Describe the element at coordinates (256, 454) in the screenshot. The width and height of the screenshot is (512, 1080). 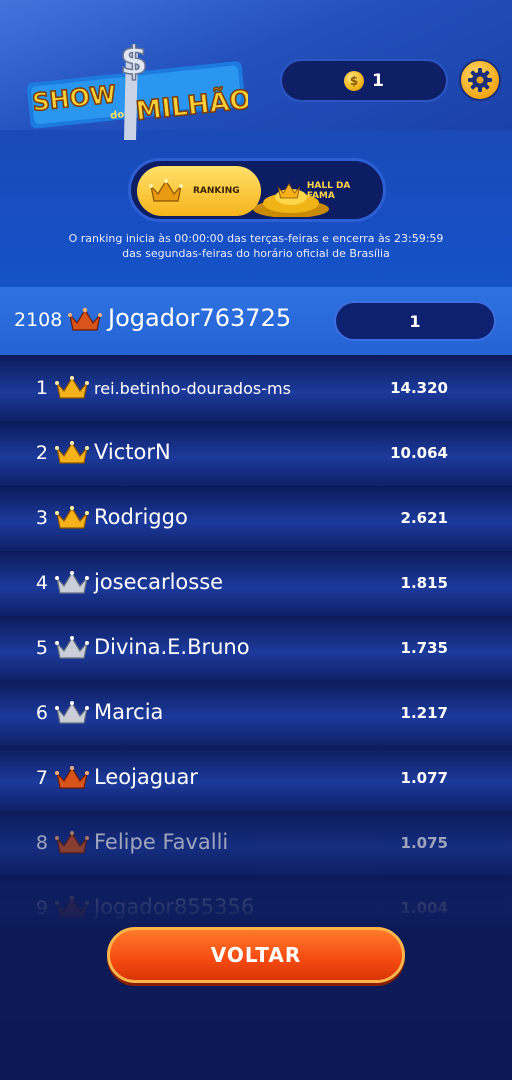
I see `ranking-row: 2 VictorN 10.064` at that location.